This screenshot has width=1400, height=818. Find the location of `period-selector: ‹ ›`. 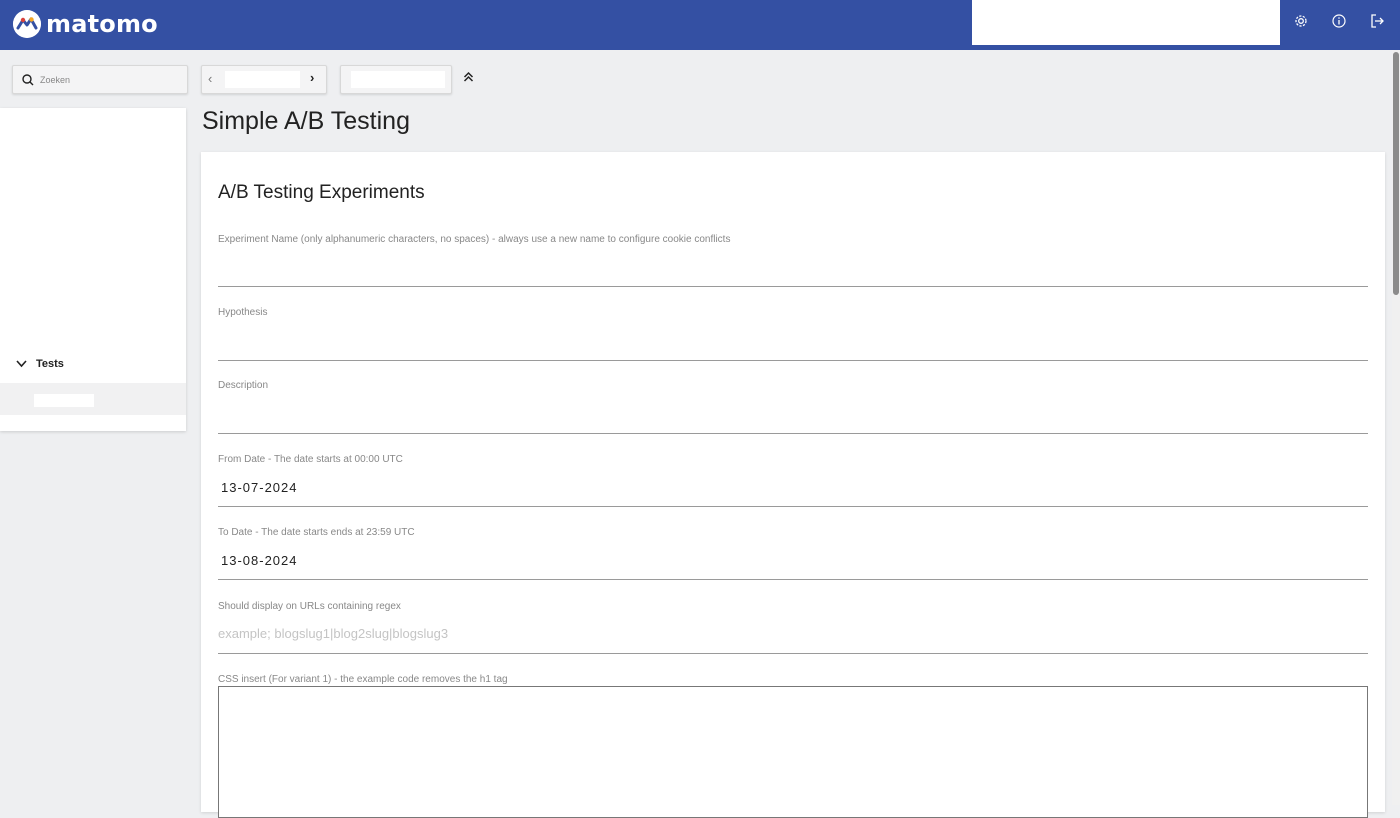

period-selector: ‹ › is located at coordinates (264, 79).